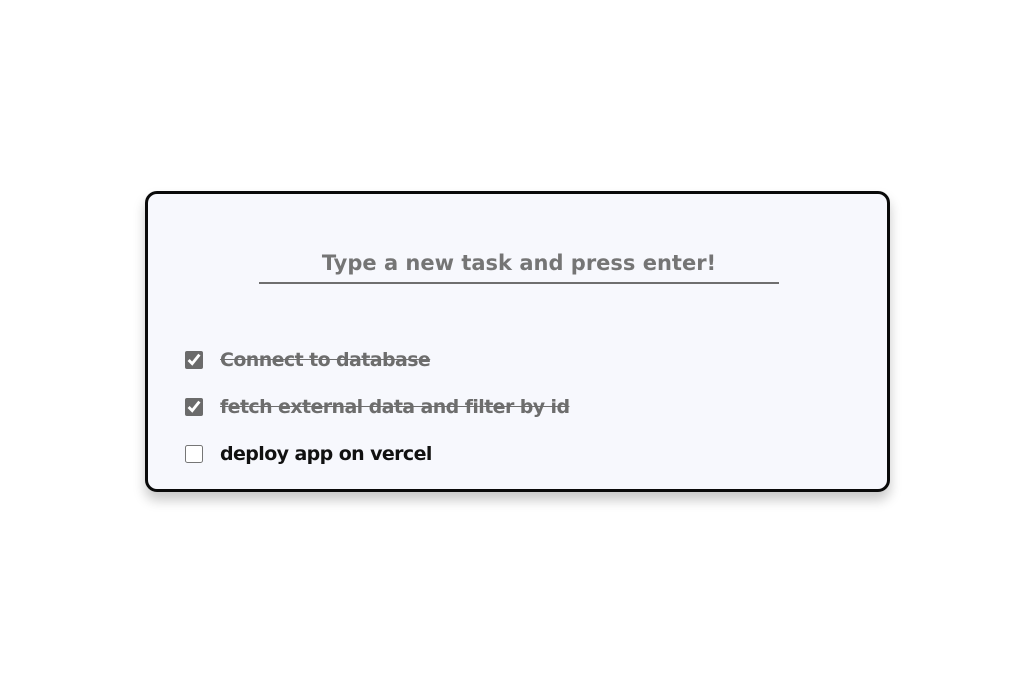 This screenshot has height=685, width=1027. I want to click on task-label: deploy app on vercel, so click(326, 453).